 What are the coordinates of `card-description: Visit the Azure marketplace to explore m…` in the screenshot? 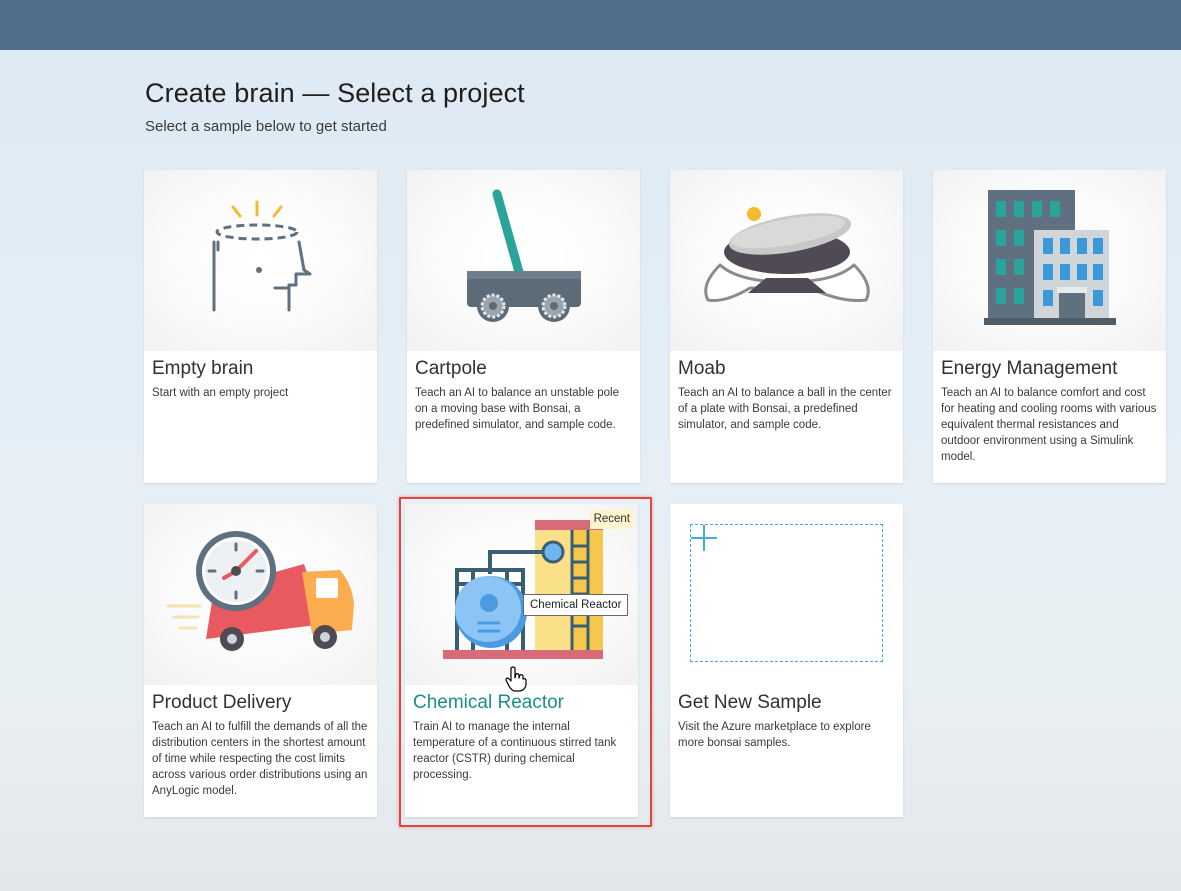 It's located at (774, 735).